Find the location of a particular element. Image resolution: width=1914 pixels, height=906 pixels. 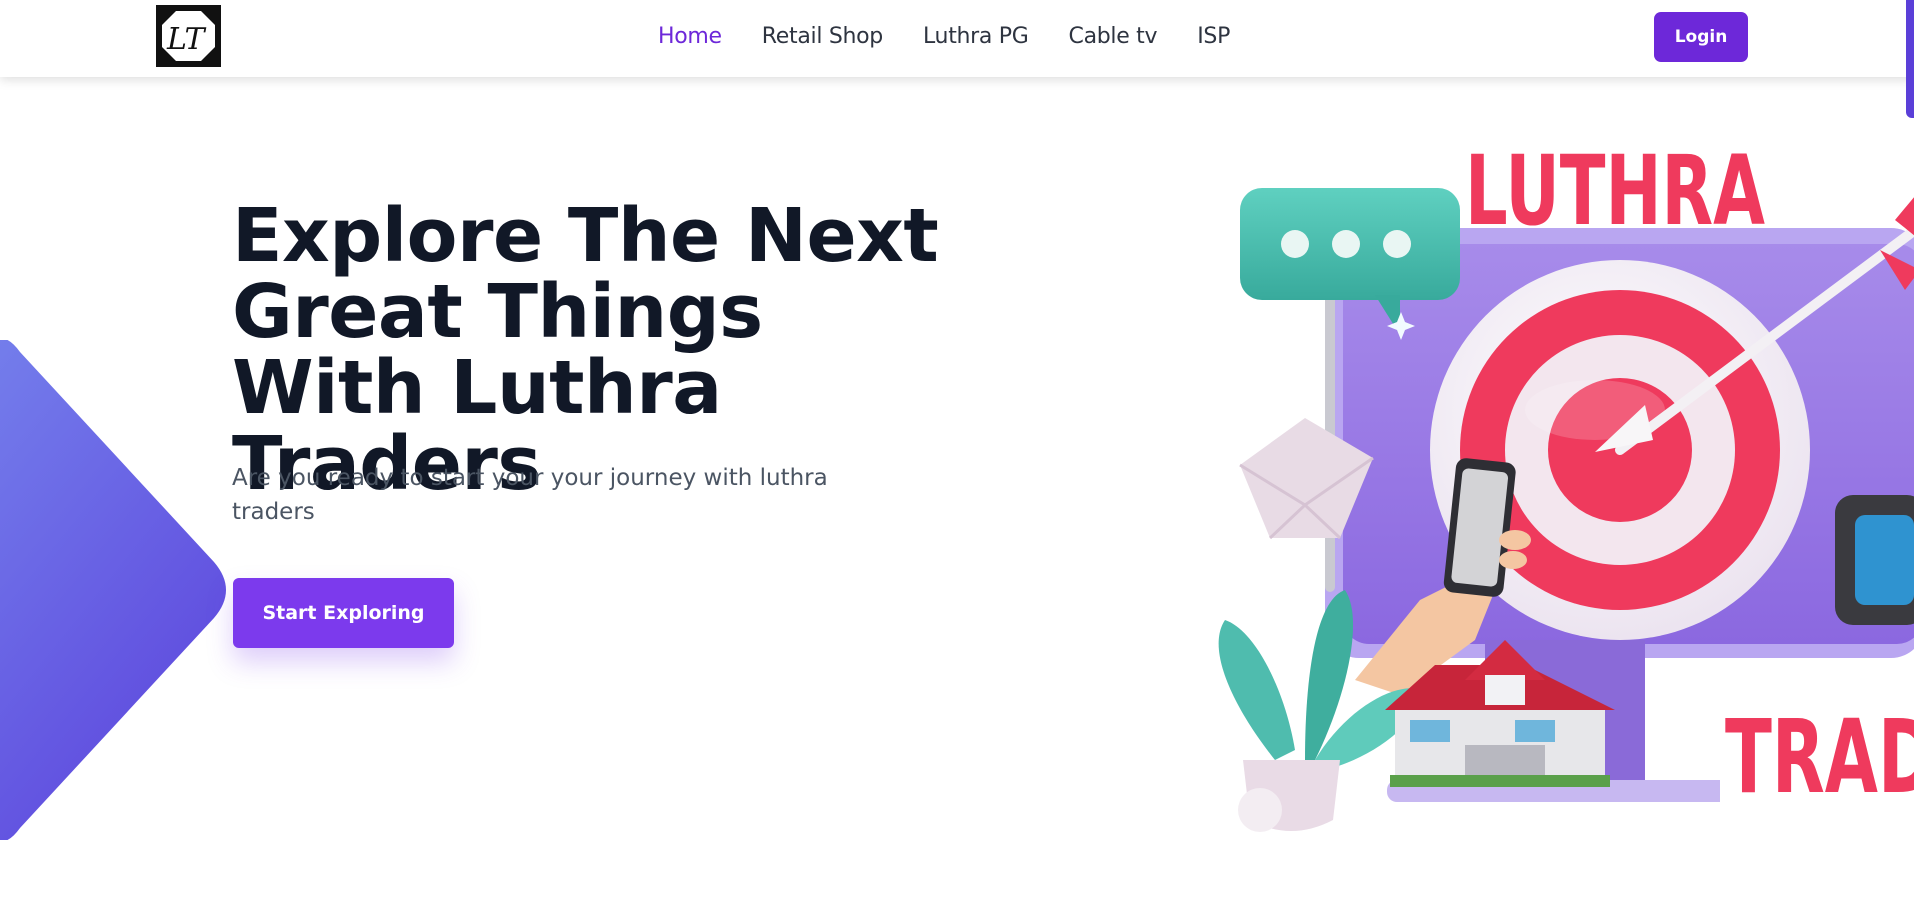

nav-home: Home is located at coordinates (690, 36).